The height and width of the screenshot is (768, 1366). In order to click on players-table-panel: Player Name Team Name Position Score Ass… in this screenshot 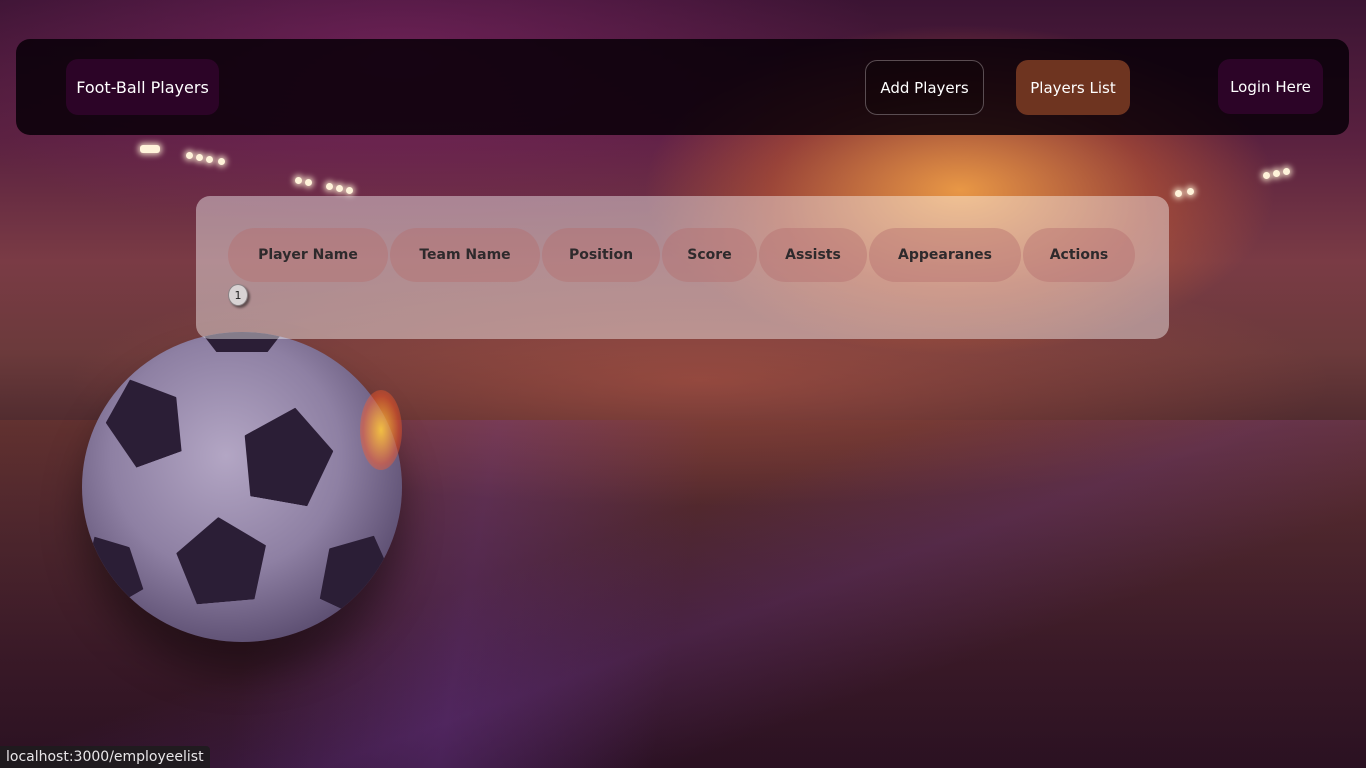, I will do `click(682, 267)`.